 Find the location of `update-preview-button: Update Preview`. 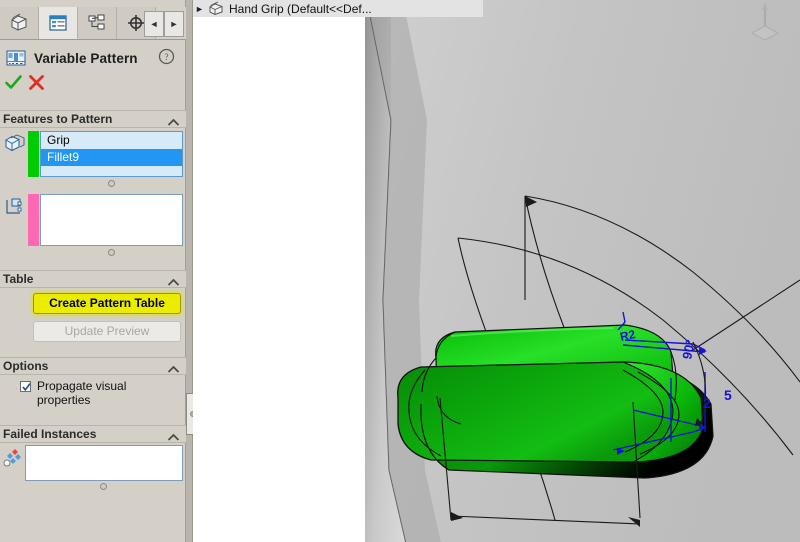

update-preview-button: Update Preview is located at coordinates (107, 331).